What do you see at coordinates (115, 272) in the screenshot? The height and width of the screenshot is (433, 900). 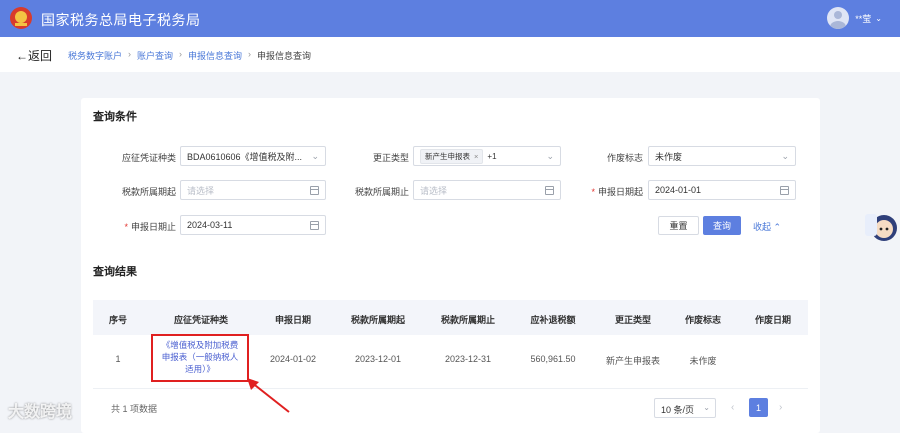 I see `results-section-title: 查询结果` at bounding box center [115, 272].